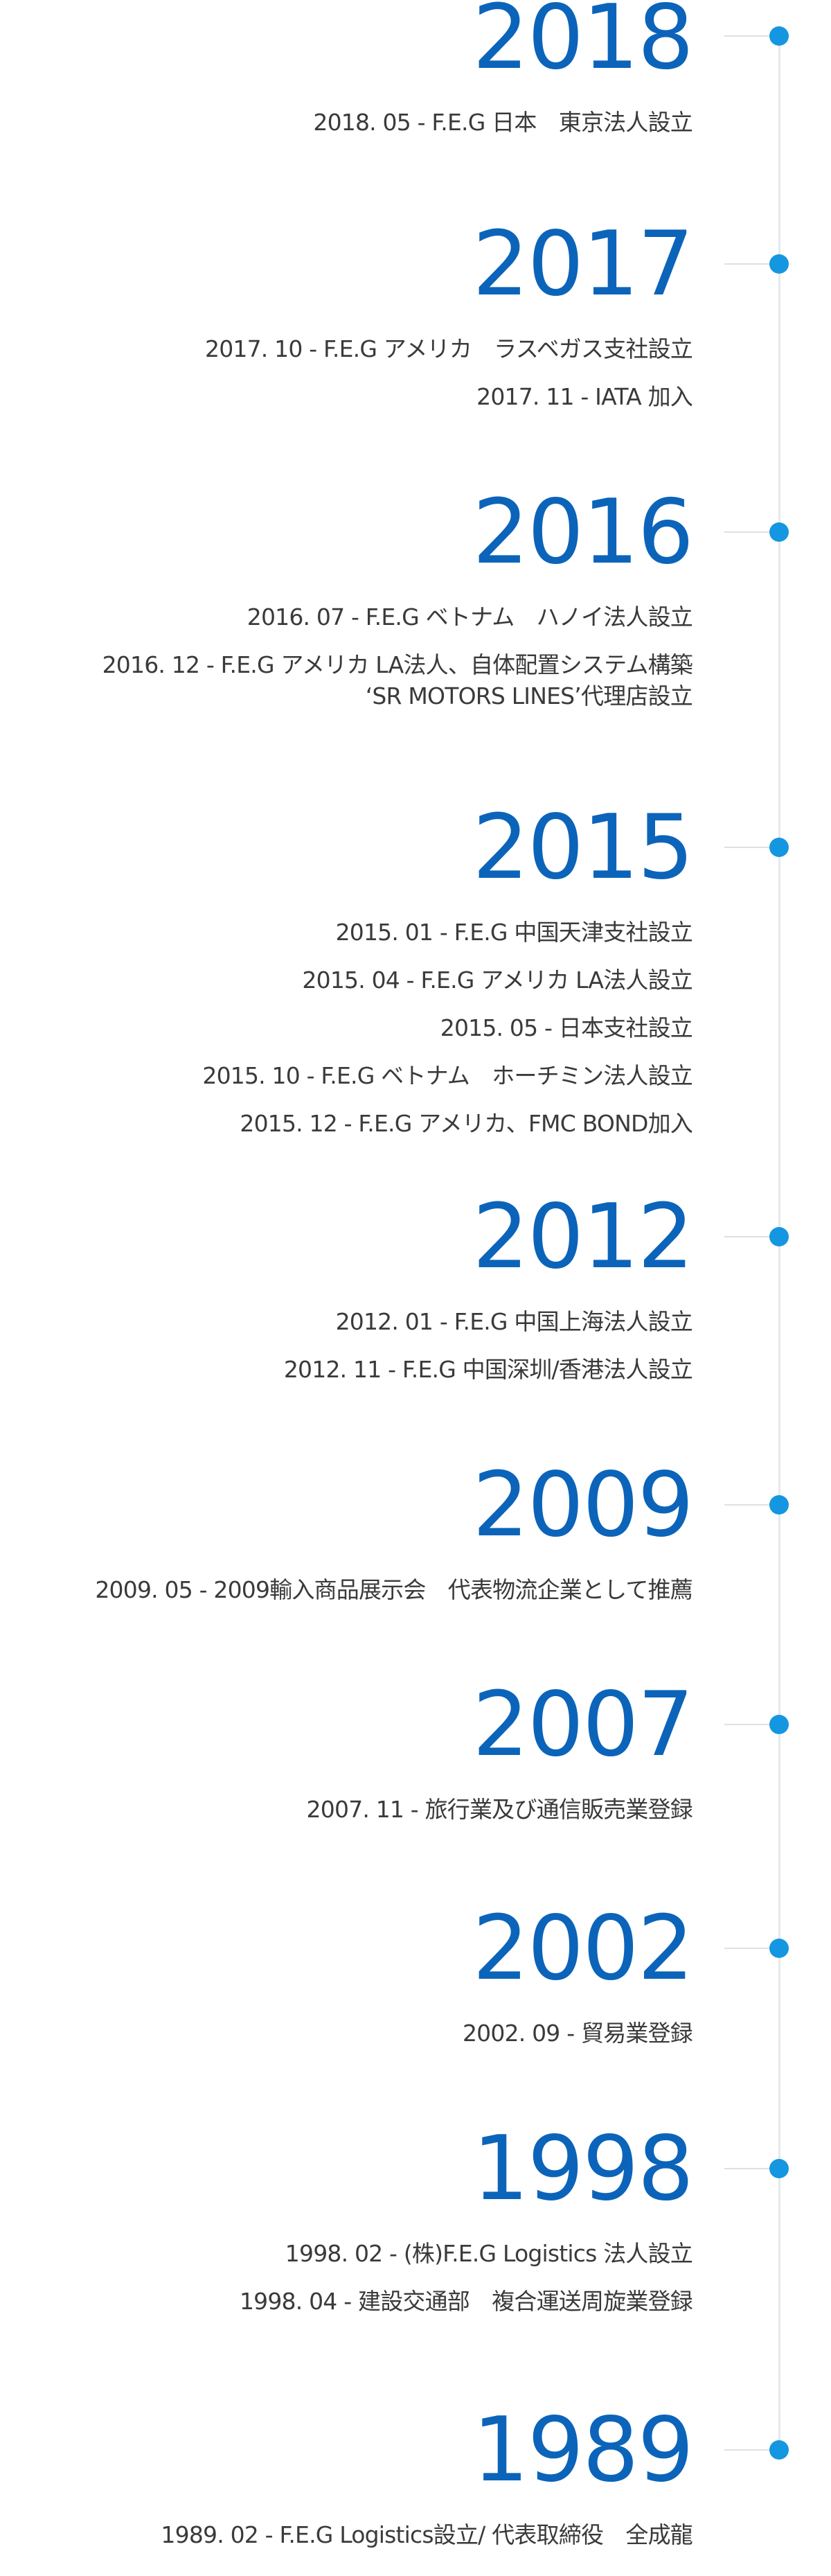 The height and width of the screenshot is (2576, 831). I want to click on event-item-text: 2016. 12 - F.E.G アメリカ LA法人、自体配置システム構築, so click(398, 664).